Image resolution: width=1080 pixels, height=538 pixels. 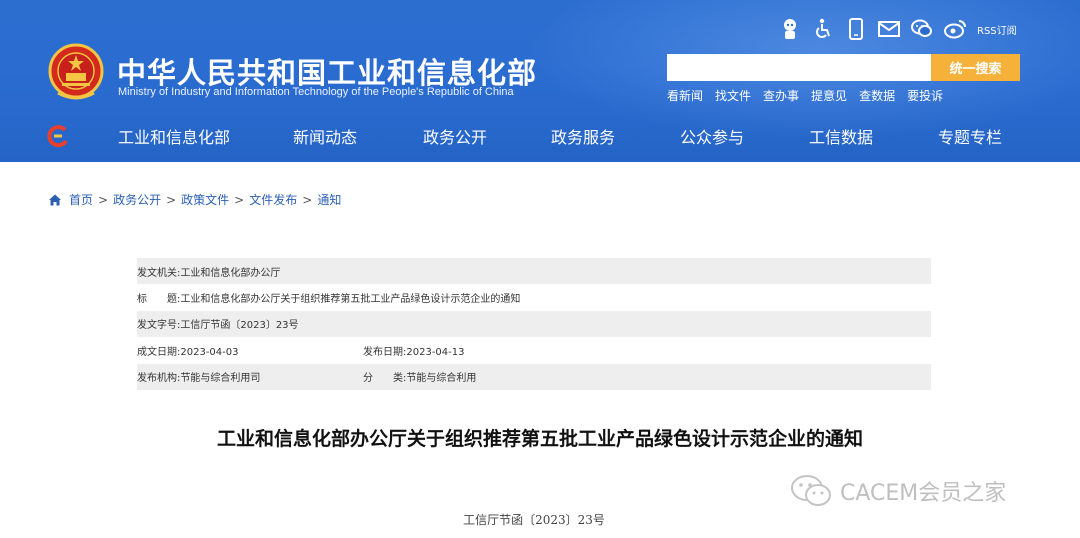 What do you see at coordinates (685, 95) in the screenshot?
I see `quick-link-news: 看新闻` at bounding box center [685, 95].